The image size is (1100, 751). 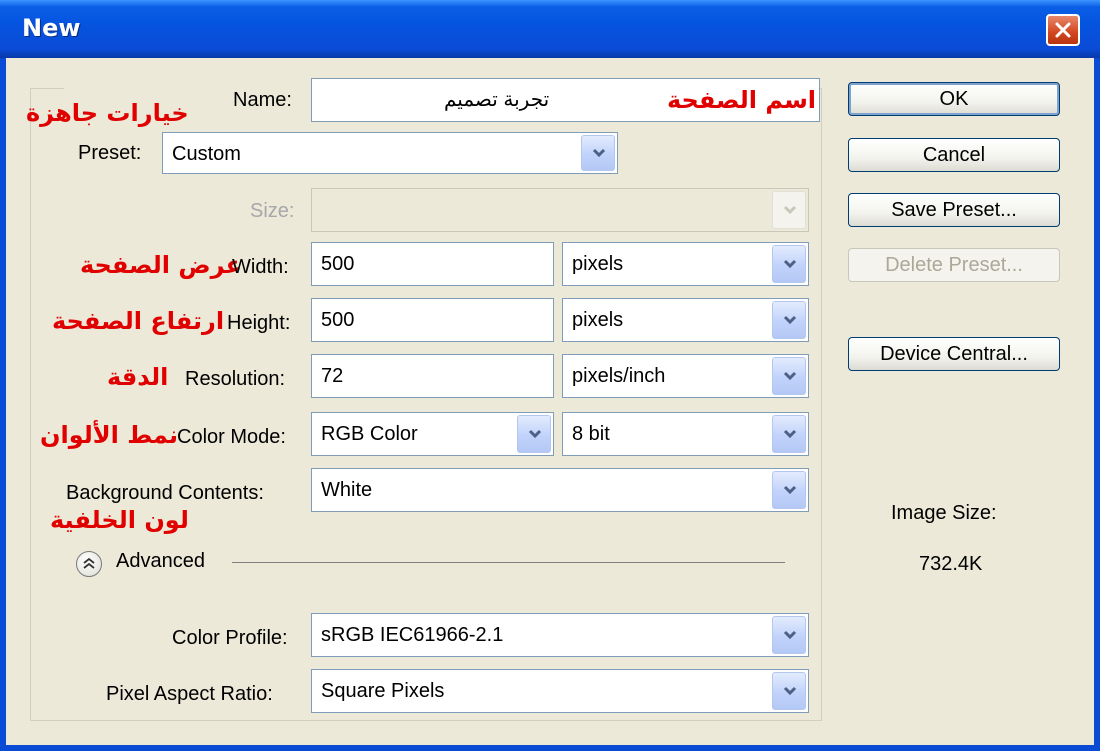 I want to click on resolution-label: Resolution:, so click(x=235, y=379).